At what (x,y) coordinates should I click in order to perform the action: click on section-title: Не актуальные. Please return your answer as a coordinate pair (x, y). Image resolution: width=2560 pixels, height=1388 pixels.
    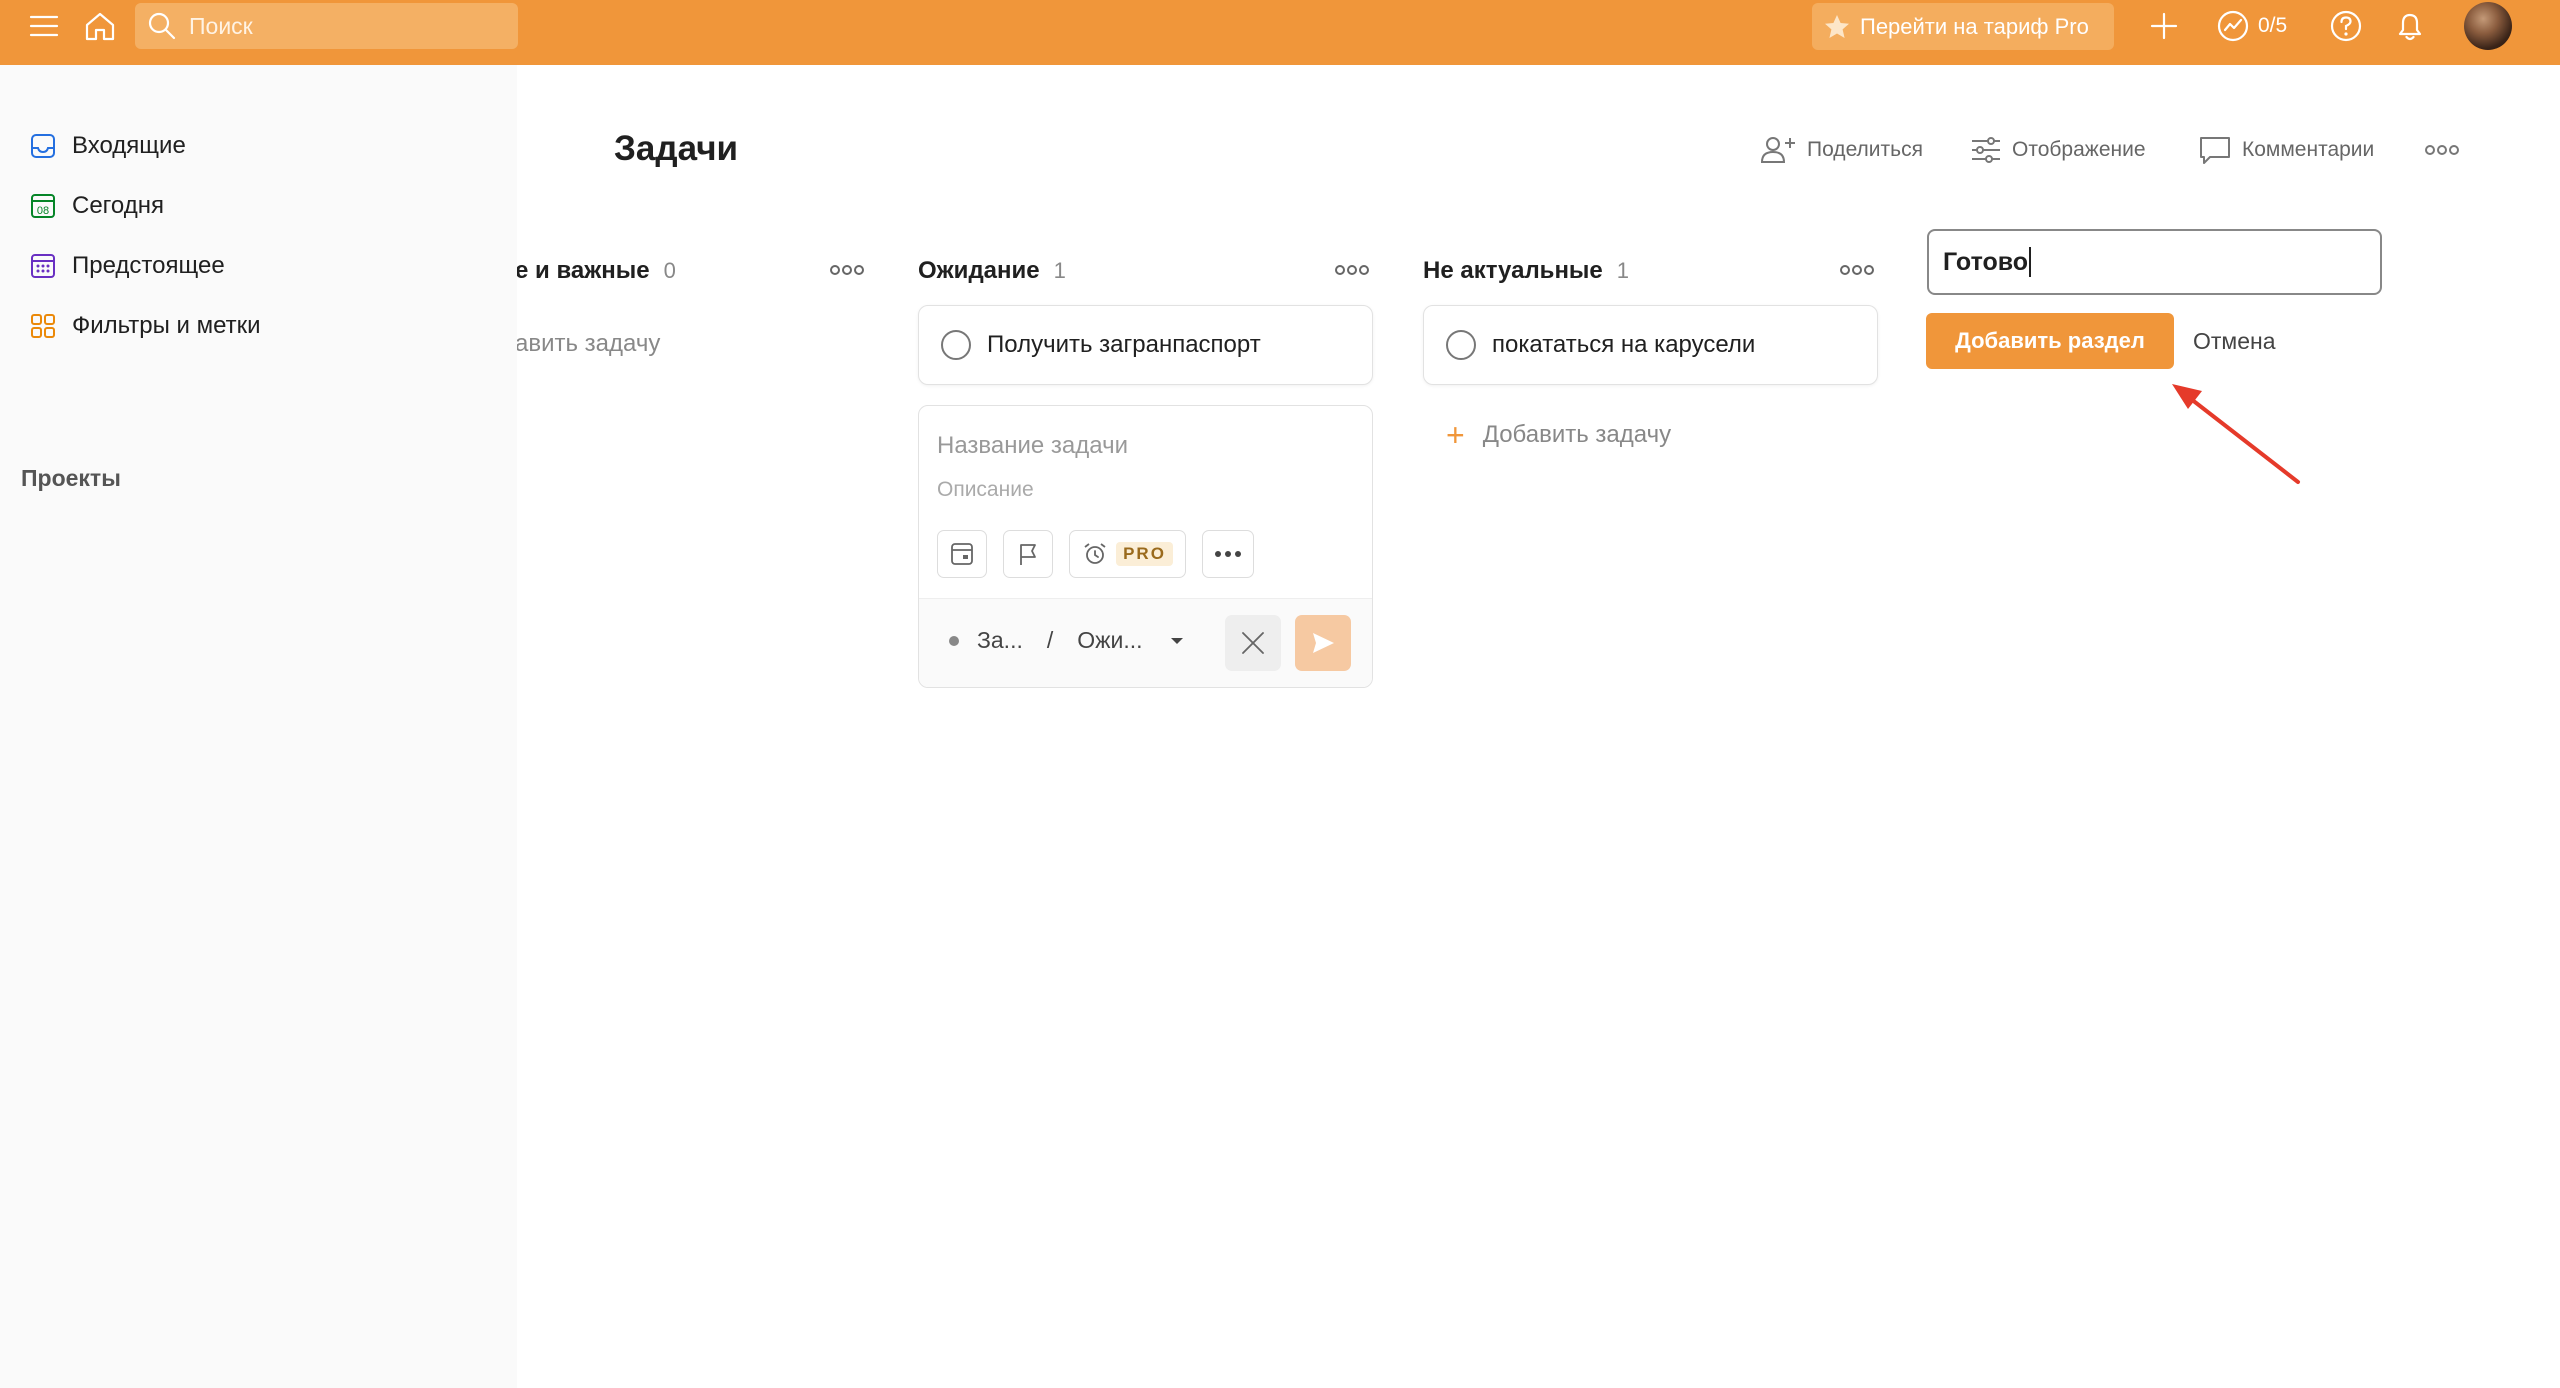
    Looking at the image, I should click on (1513, 270).